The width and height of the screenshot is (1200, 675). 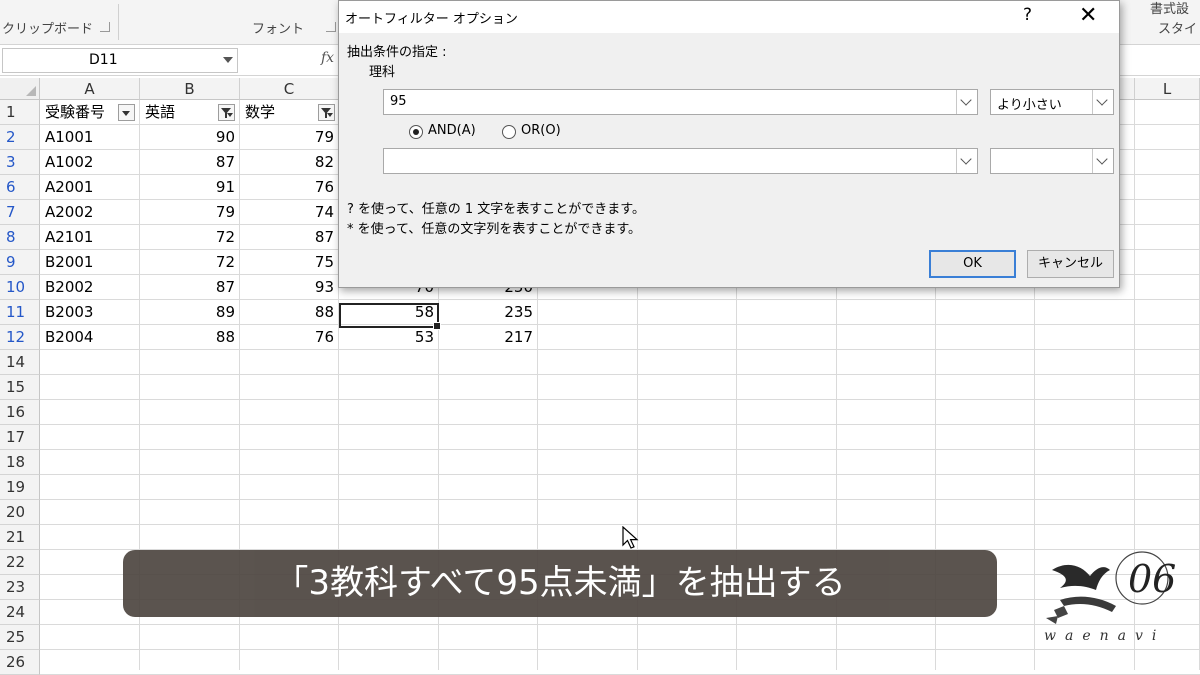 What do you see at coordinates (972, 264) in the screenshot?
I see `ok-button: OK` at bounding box center [972, 264].